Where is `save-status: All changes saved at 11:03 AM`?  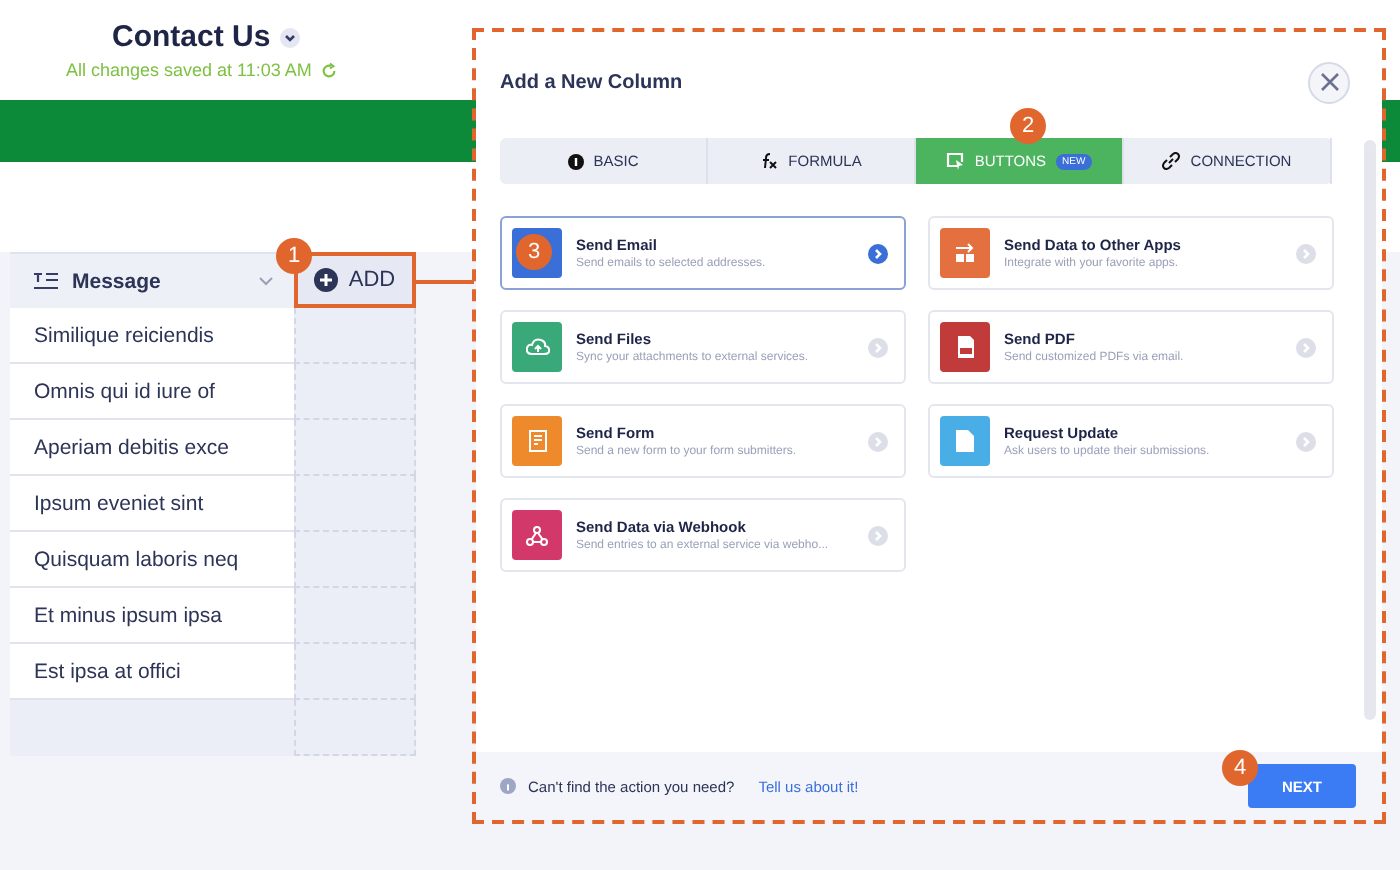 save-status: All changes saved at 11:03 AM is located at coordinates (189, 70).